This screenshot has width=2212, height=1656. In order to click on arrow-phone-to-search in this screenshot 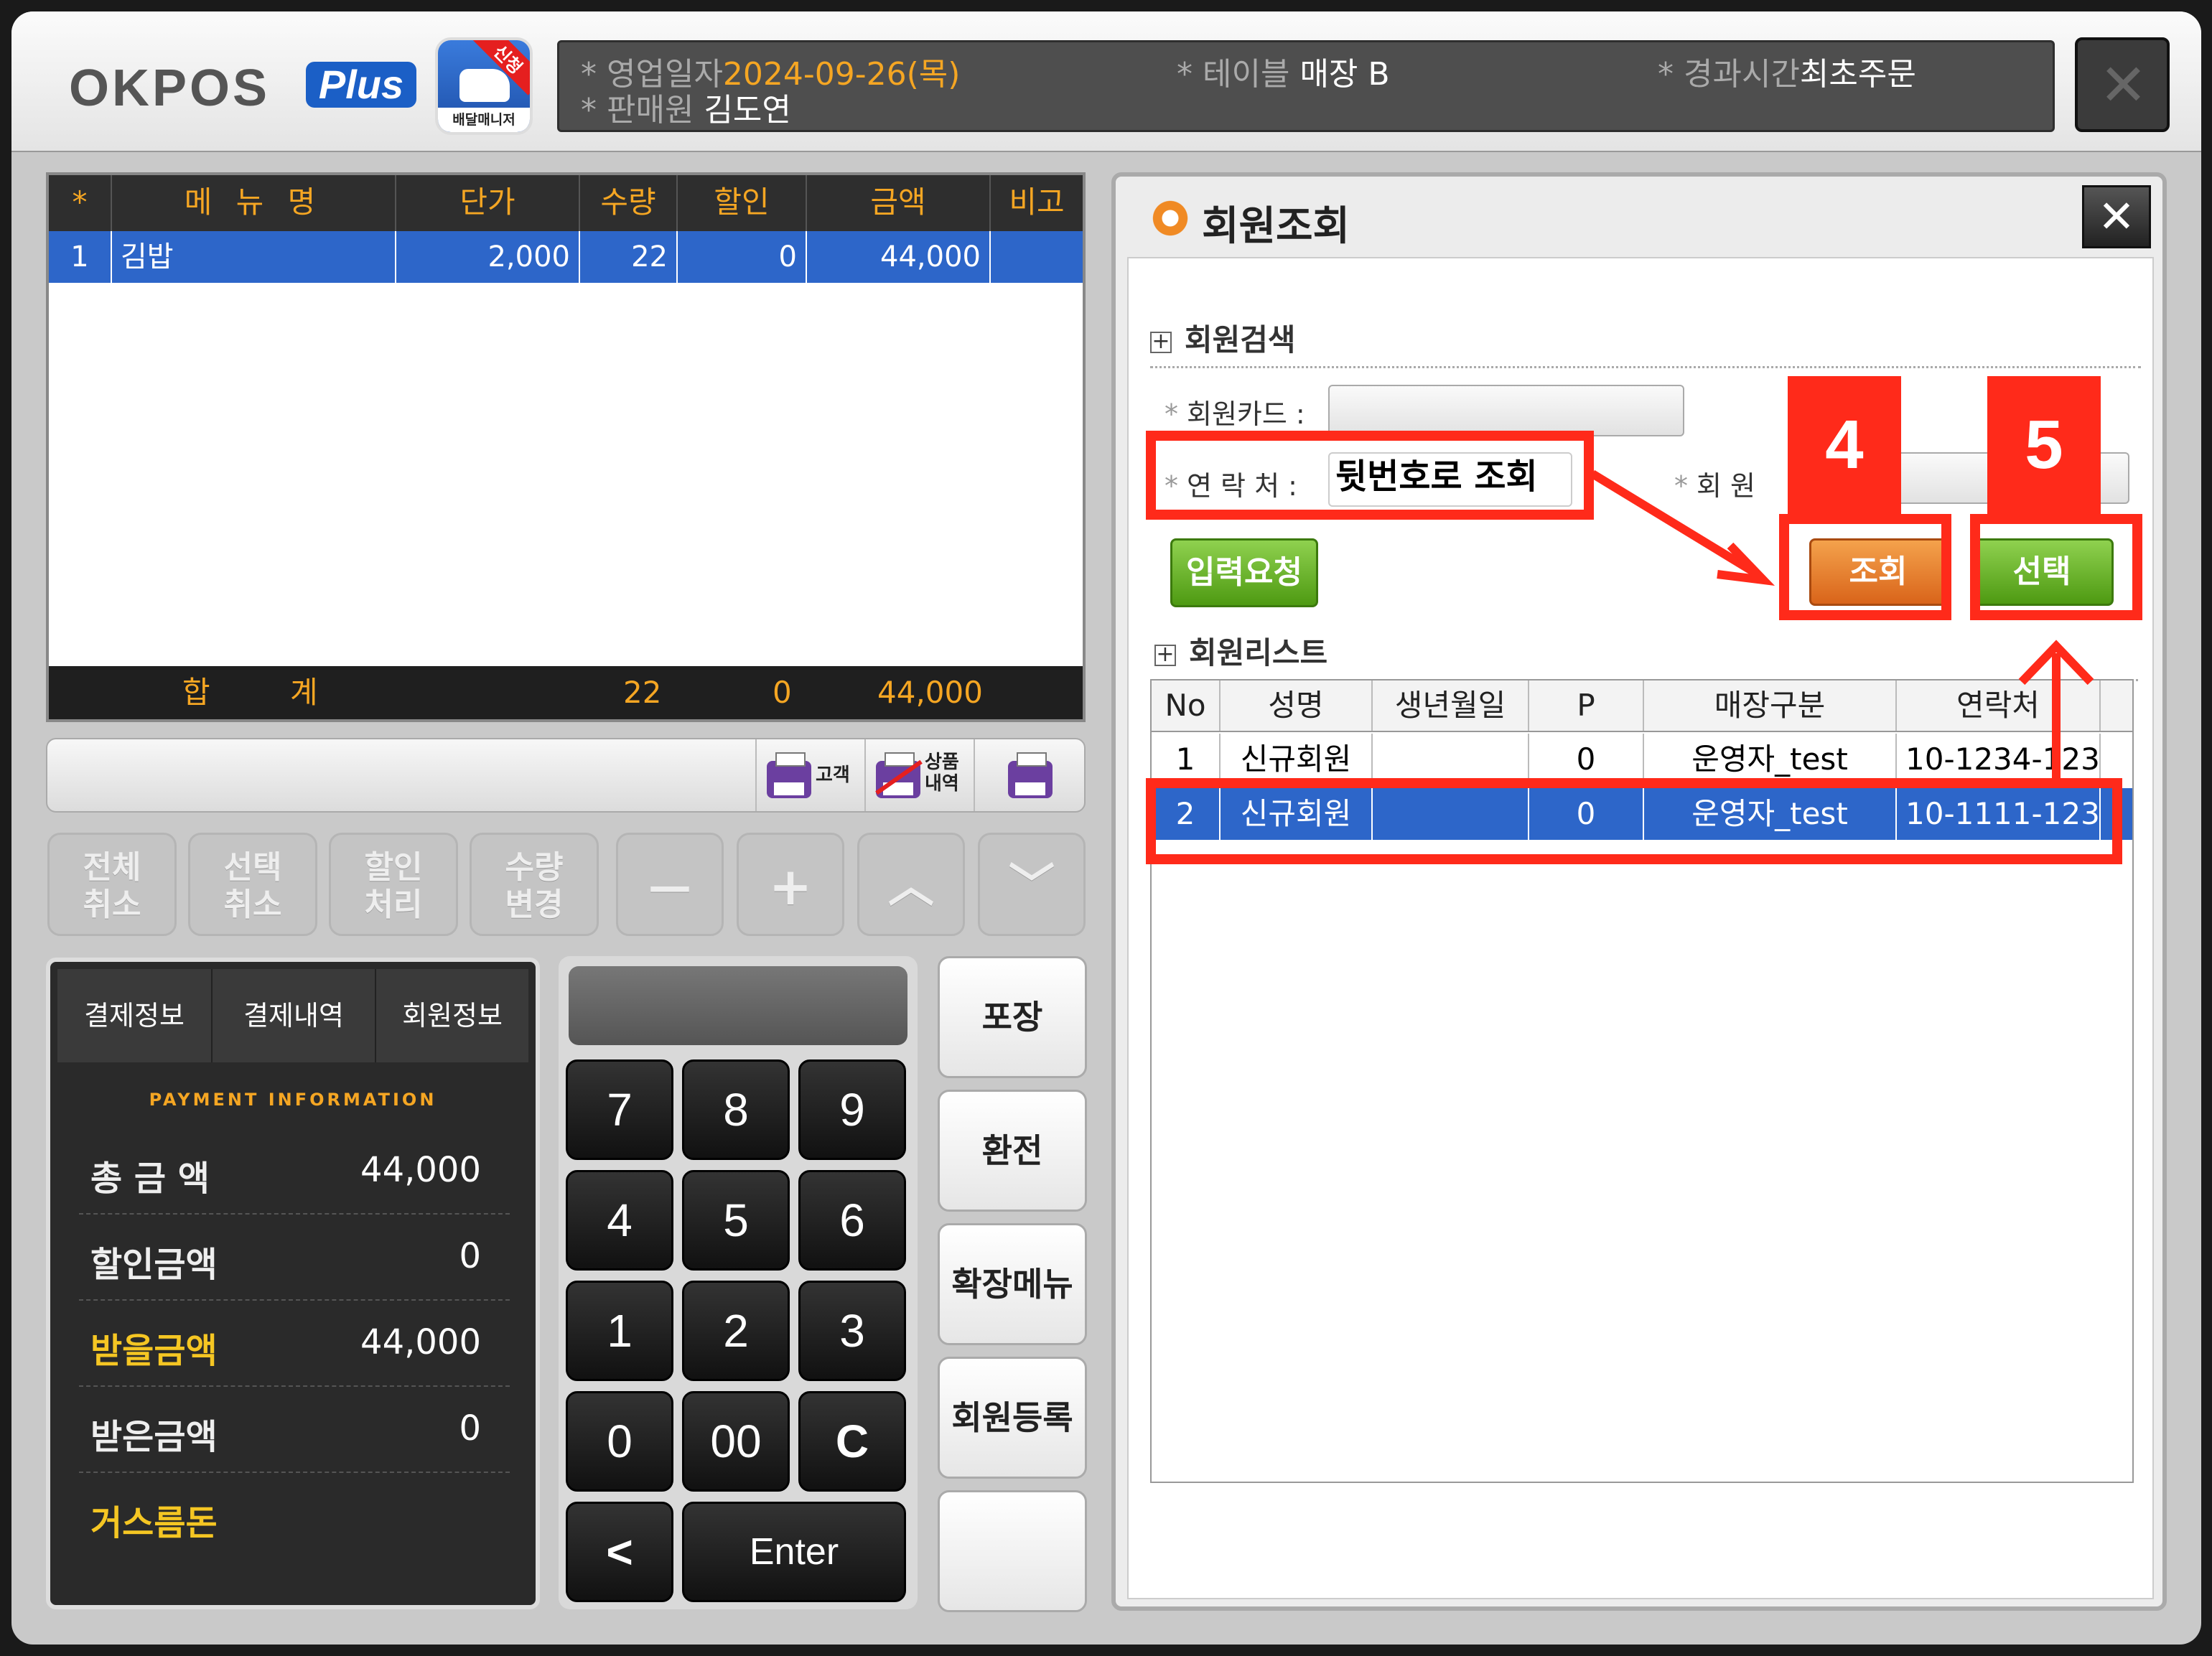, I will do `click(1675, 524)`.